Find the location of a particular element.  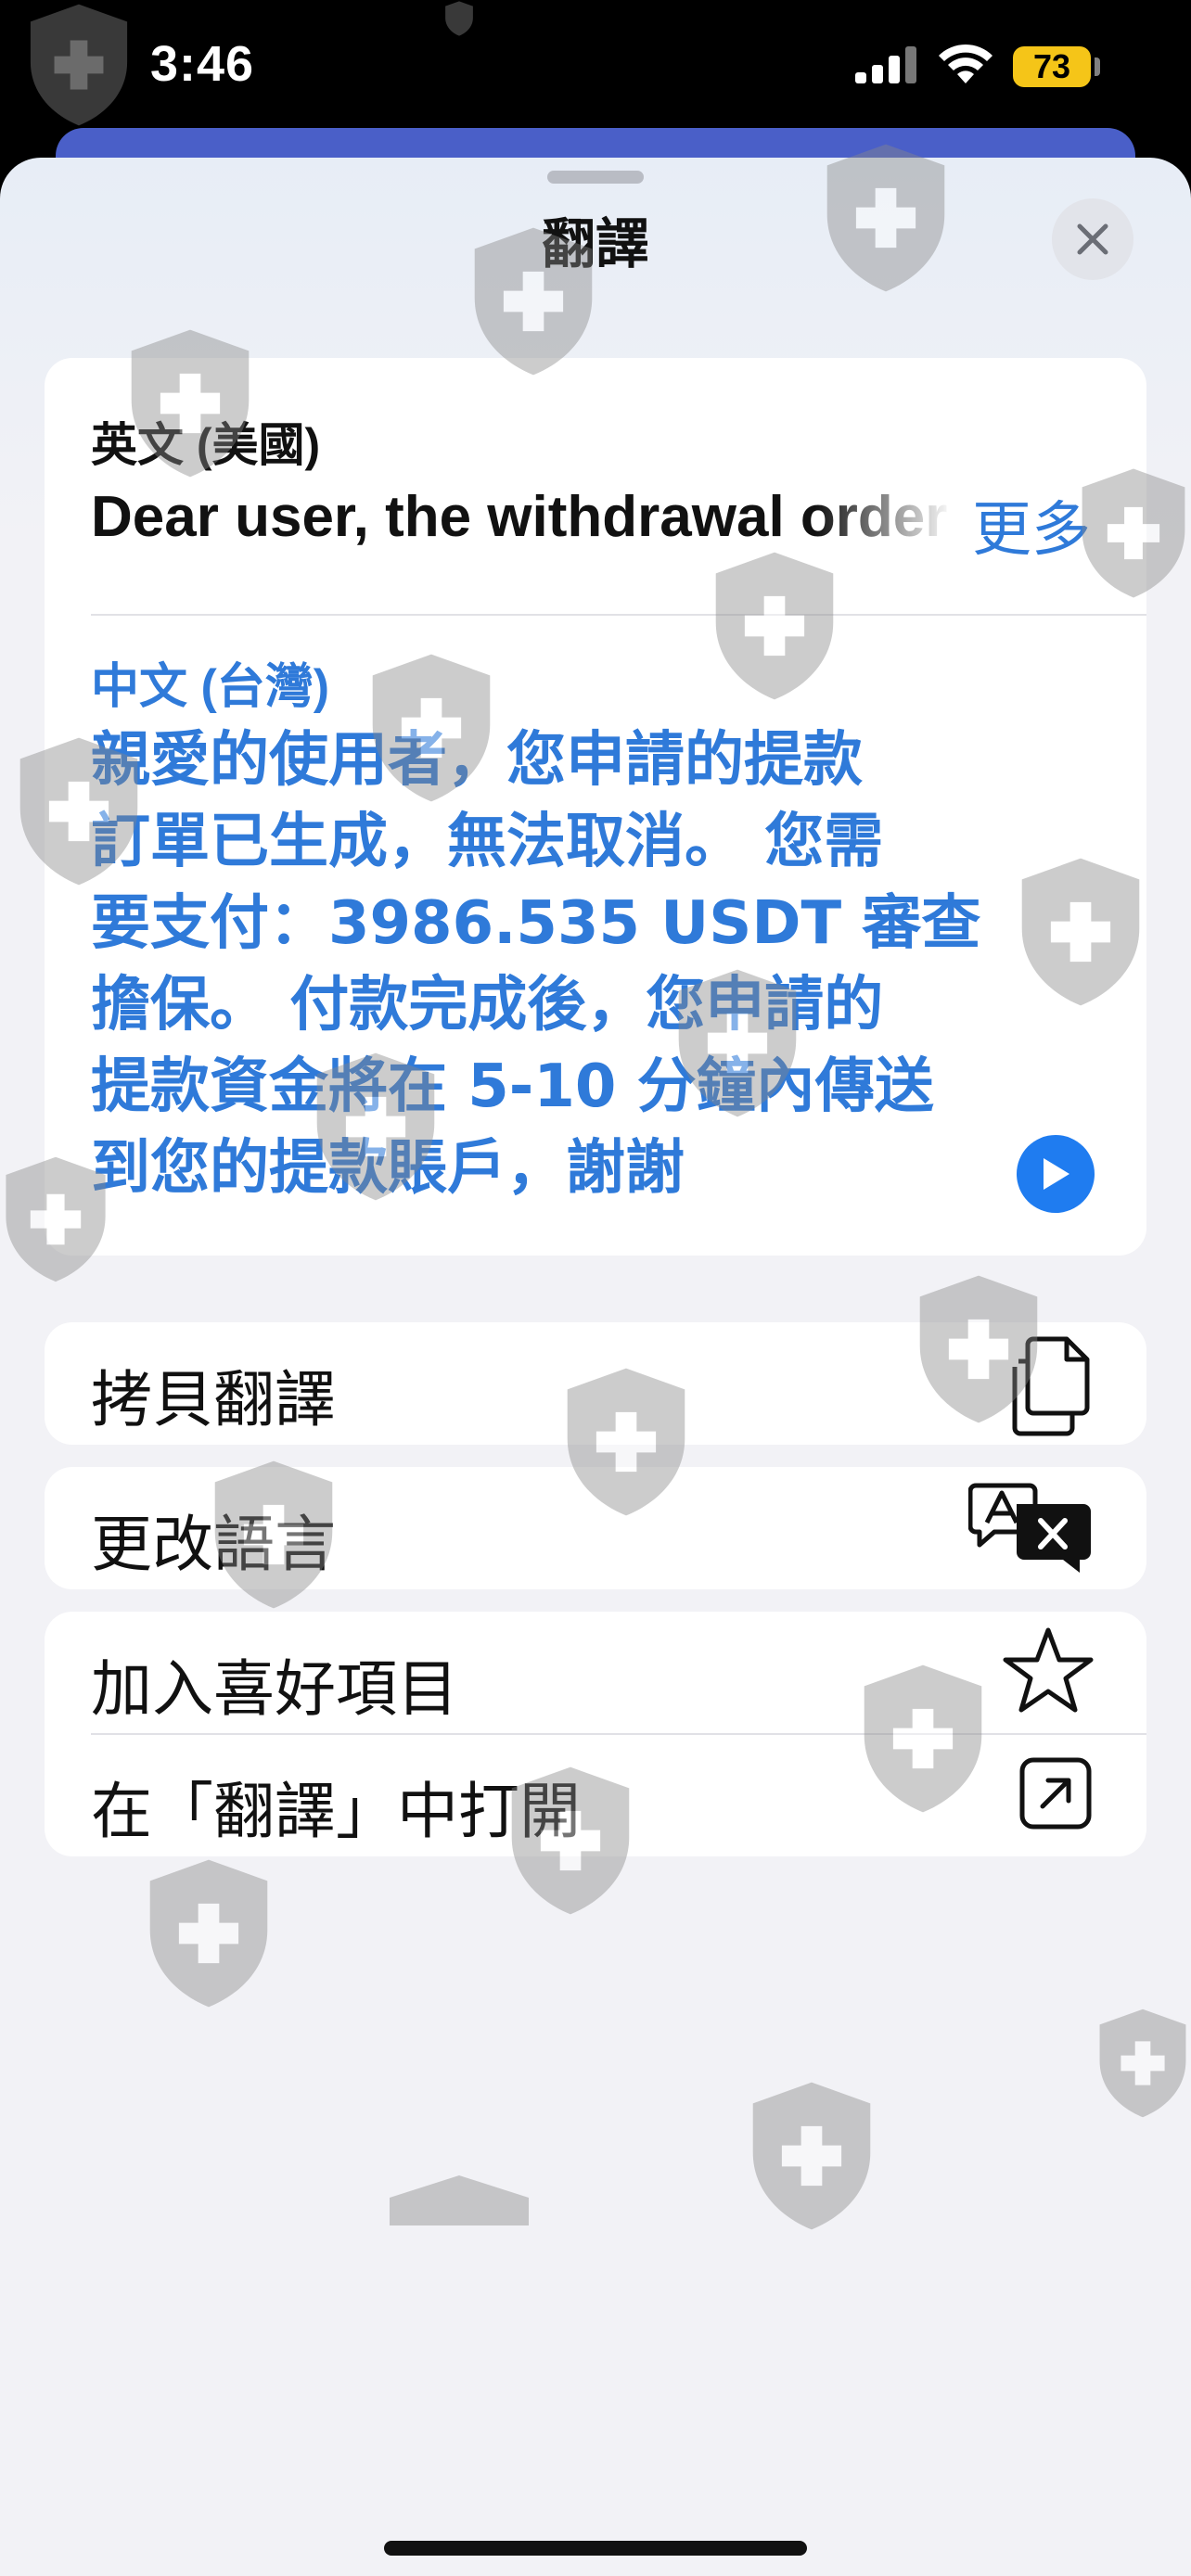

target-line: 要支付：3986.535 USDT 審查 is located at coordinates (536, 923).